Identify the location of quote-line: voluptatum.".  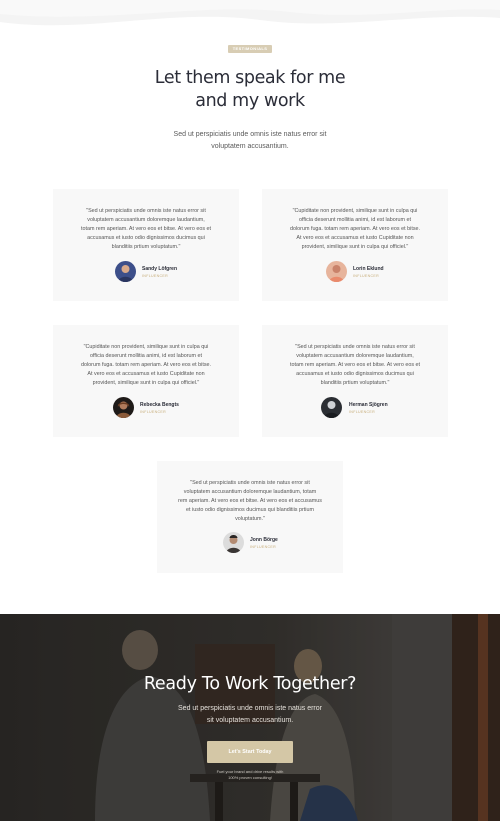
(250, 519).